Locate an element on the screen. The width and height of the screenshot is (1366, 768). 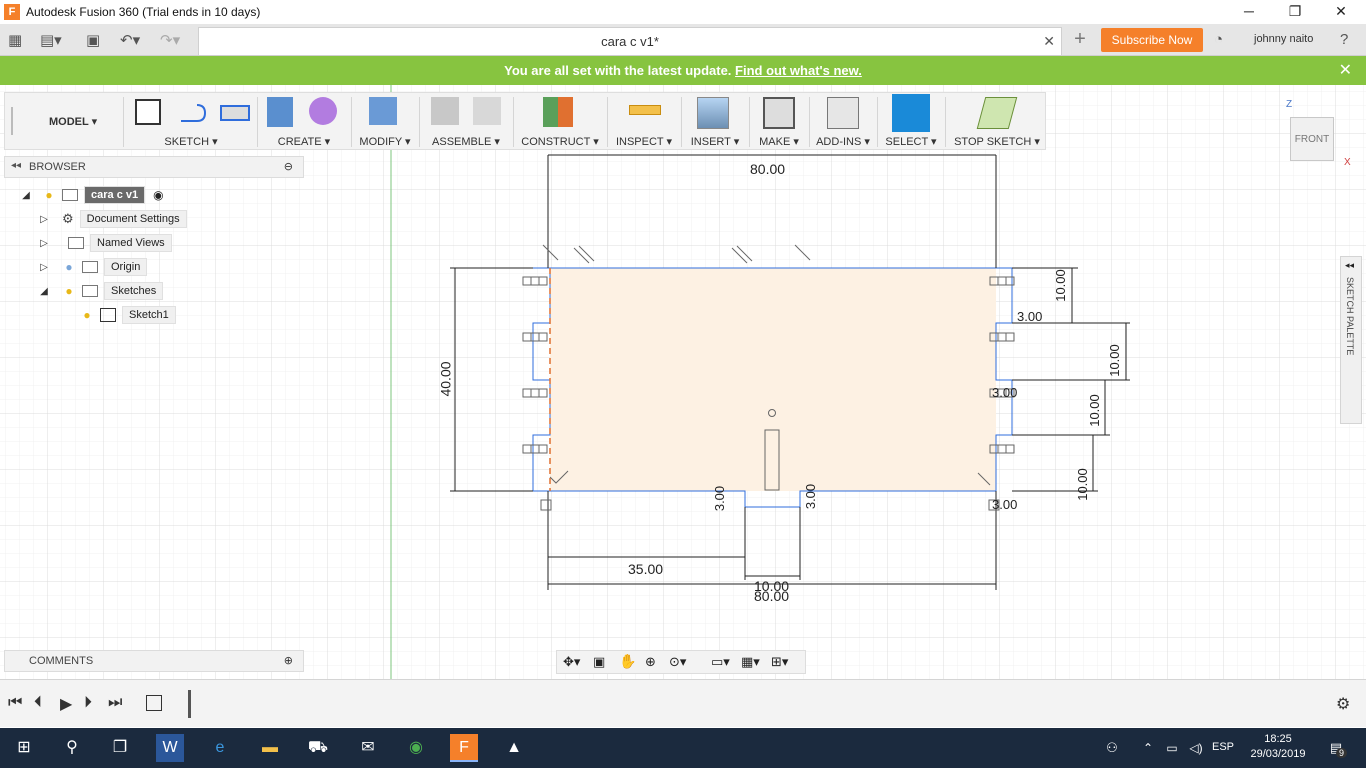
browser-panel-header: ◂◂ BROWSER ⊖ is located at coordinates (154, 167).